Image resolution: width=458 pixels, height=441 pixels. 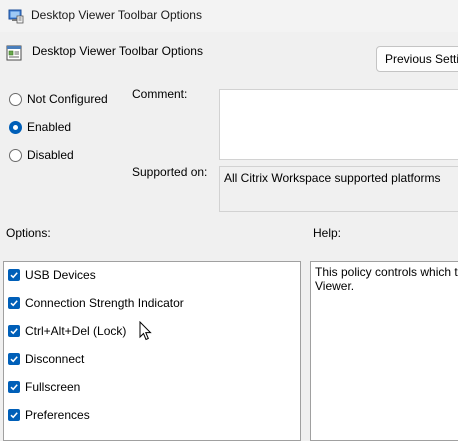 I want to click on option-disconnect: Disconnect, so click(x=46, y=359).